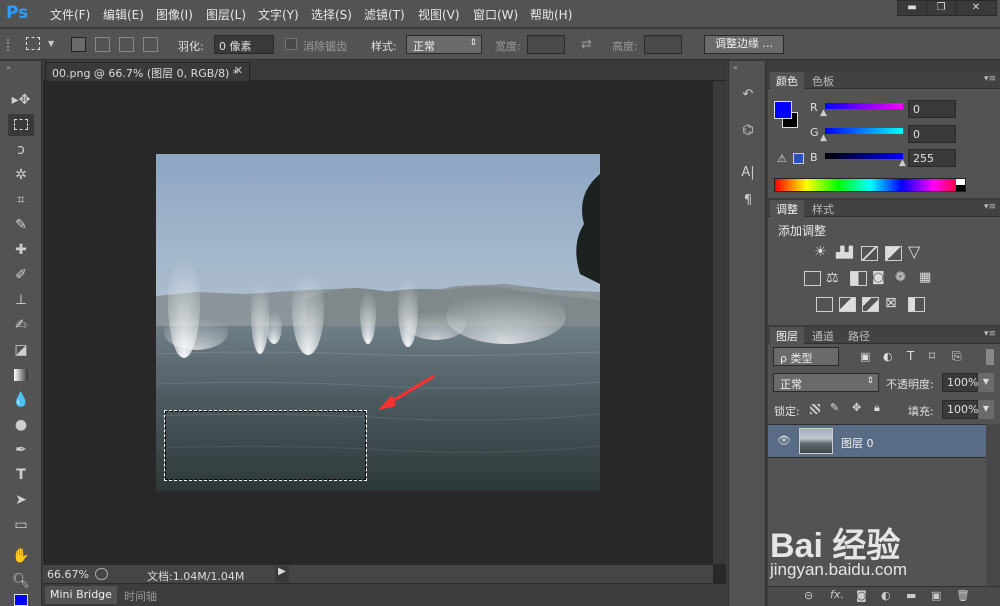  I want to click on g-slider-handle-icon: ▲, so click(823, 138).